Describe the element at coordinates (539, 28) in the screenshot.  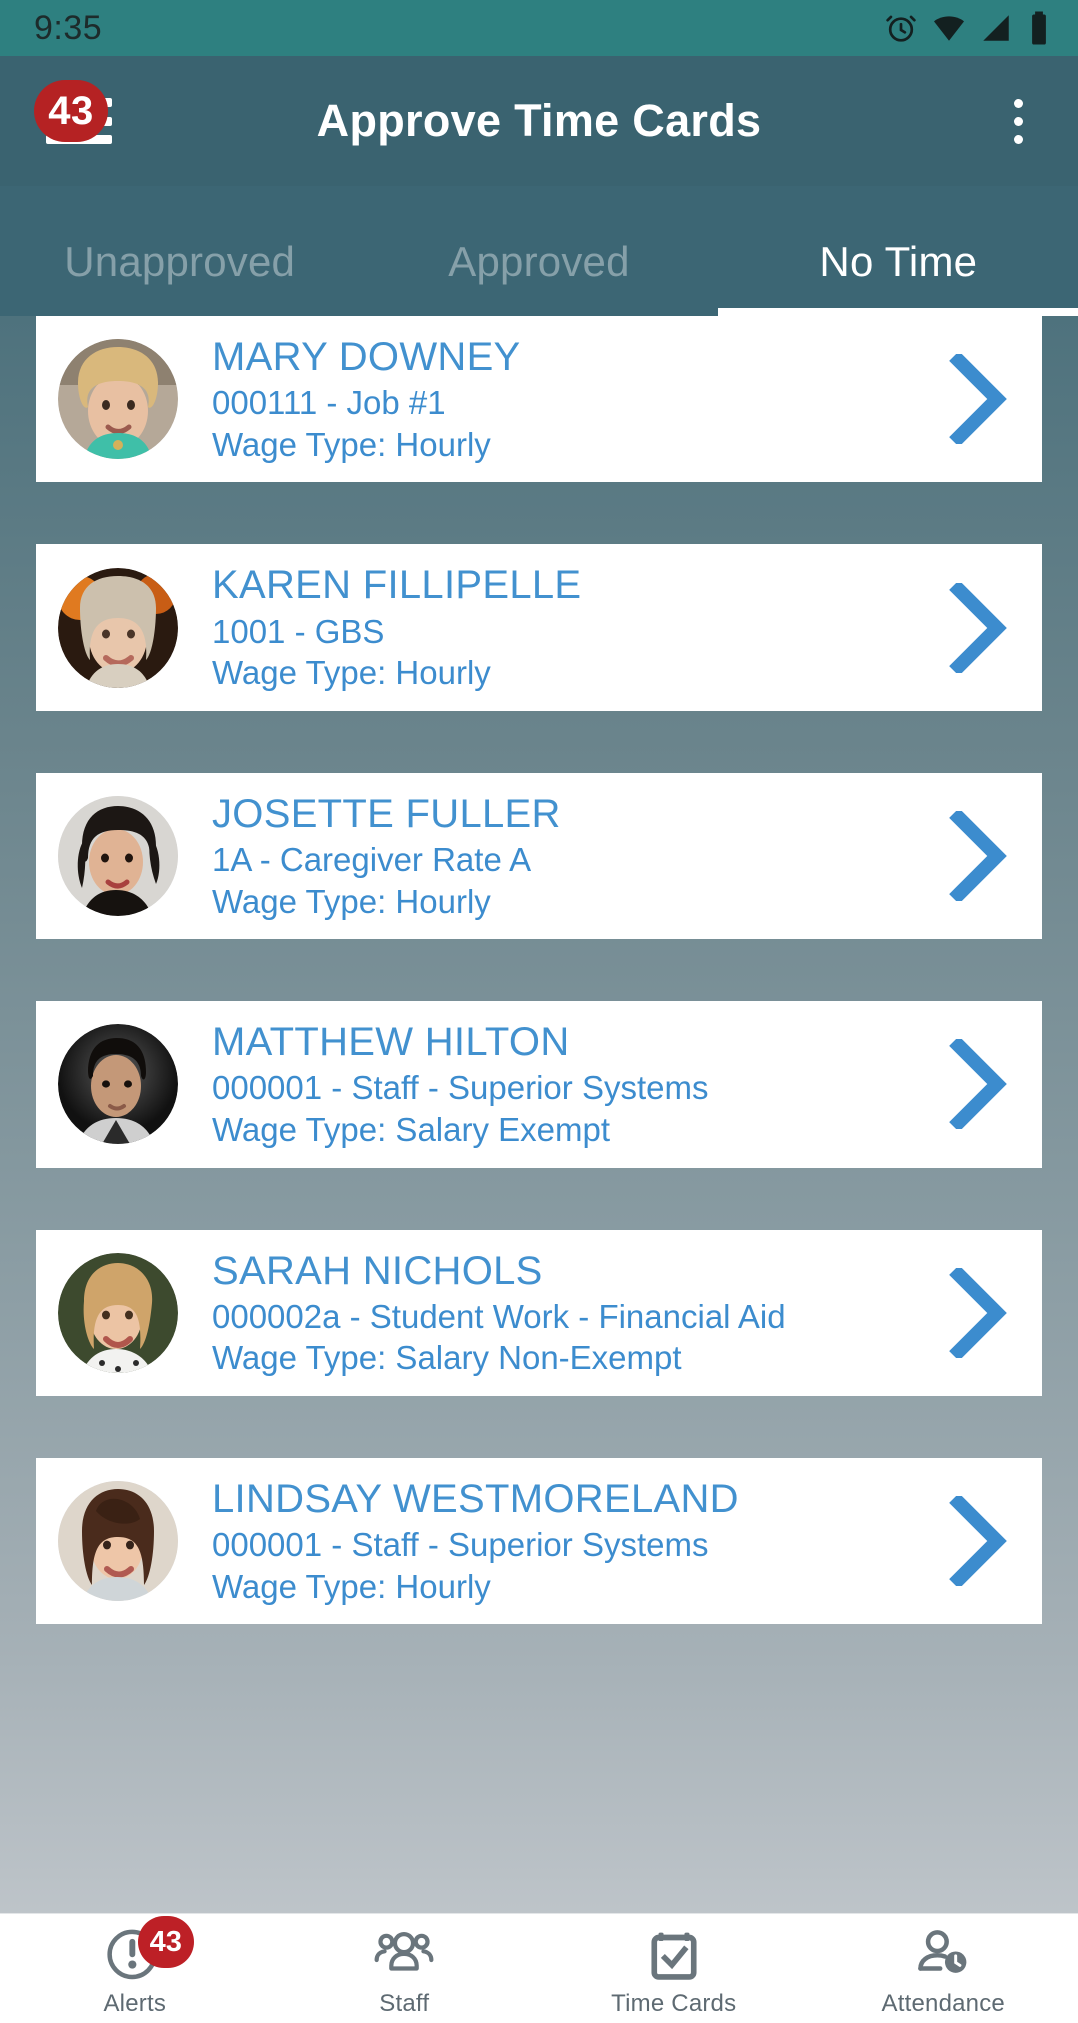
I see `status-bar: 9:35` at that location.